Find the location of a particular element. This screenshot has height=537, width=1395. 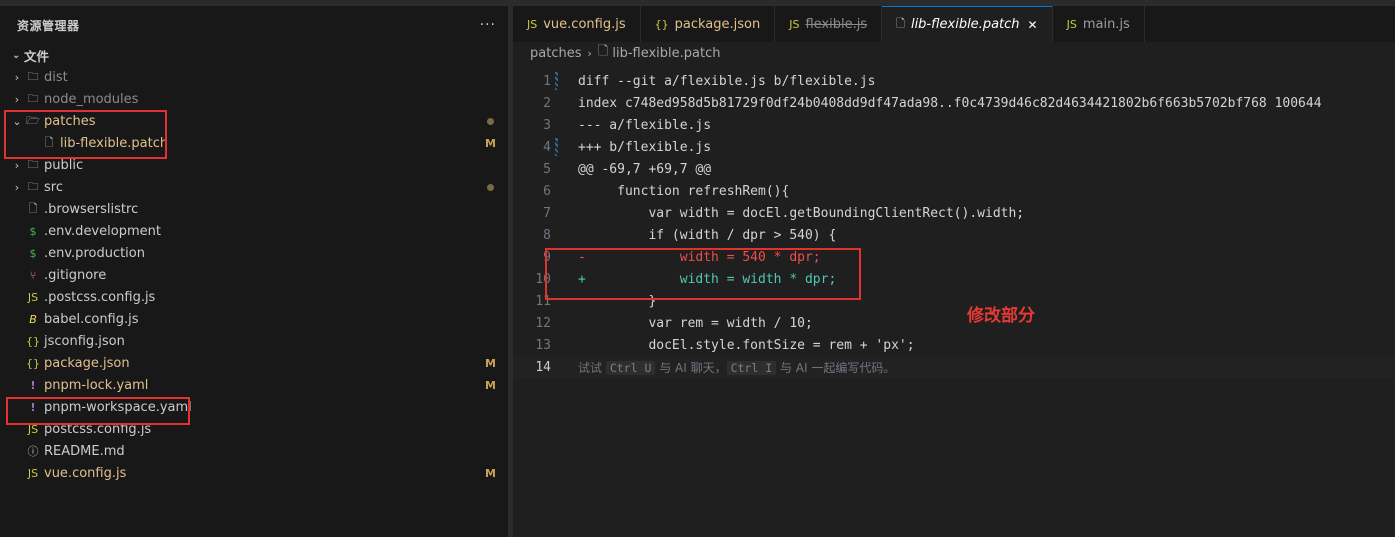

line-number: 2 is located at coordinates (547, 103).